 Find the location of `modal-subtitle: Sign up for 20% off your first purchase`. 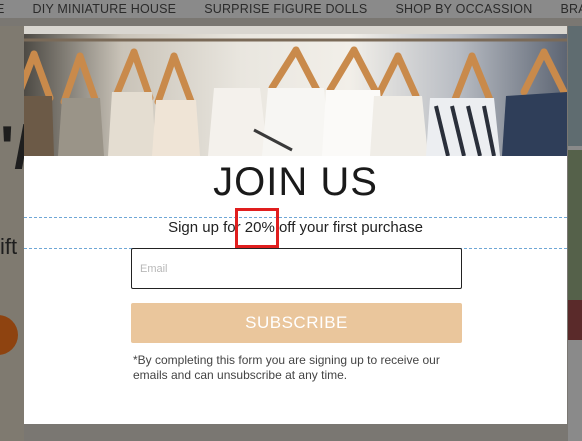

modal-subtitle: Sign up for 20% off your first purchase is located at coordinates (295, 227).